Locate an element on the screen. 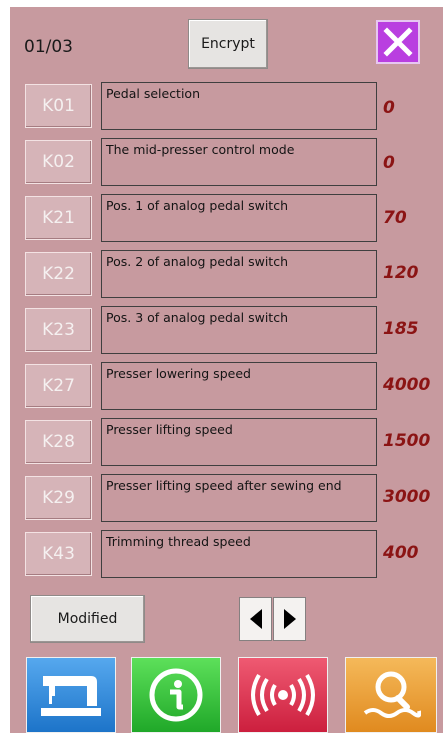  next-page-button is located at coordinates (289, 619).